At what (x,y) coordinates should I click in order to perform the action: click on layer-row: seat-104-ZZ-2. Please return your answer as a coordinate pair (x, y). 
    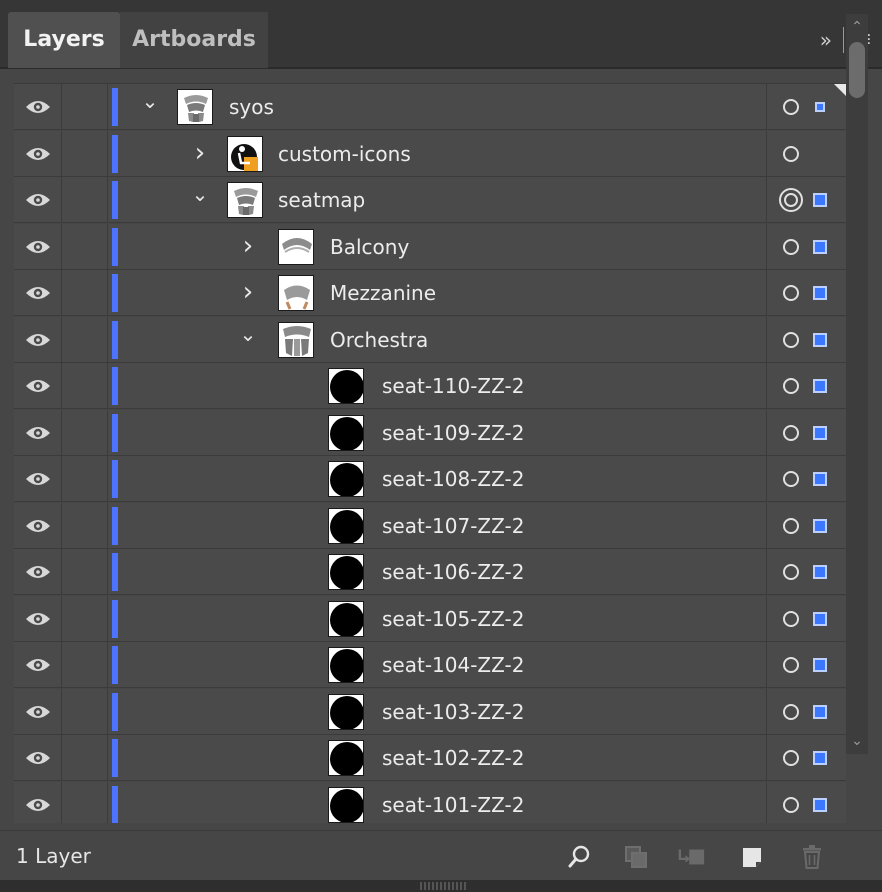
    Looking at the image, I should click on (430, 665).